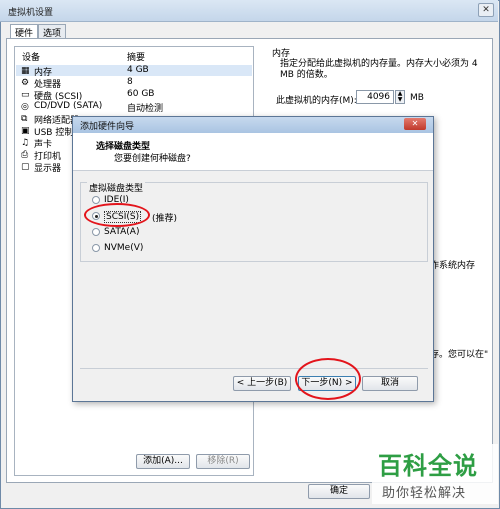 The height and width of the screenshot is (509, 500). I want to click on window-titlebar, so click(249, 11).